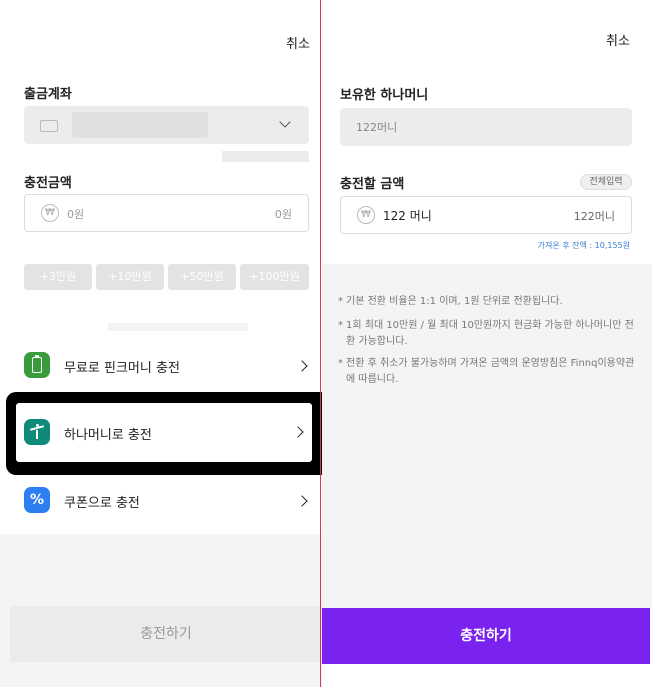  I want to click on amount-placeholder: 0원, so click(76, 214).